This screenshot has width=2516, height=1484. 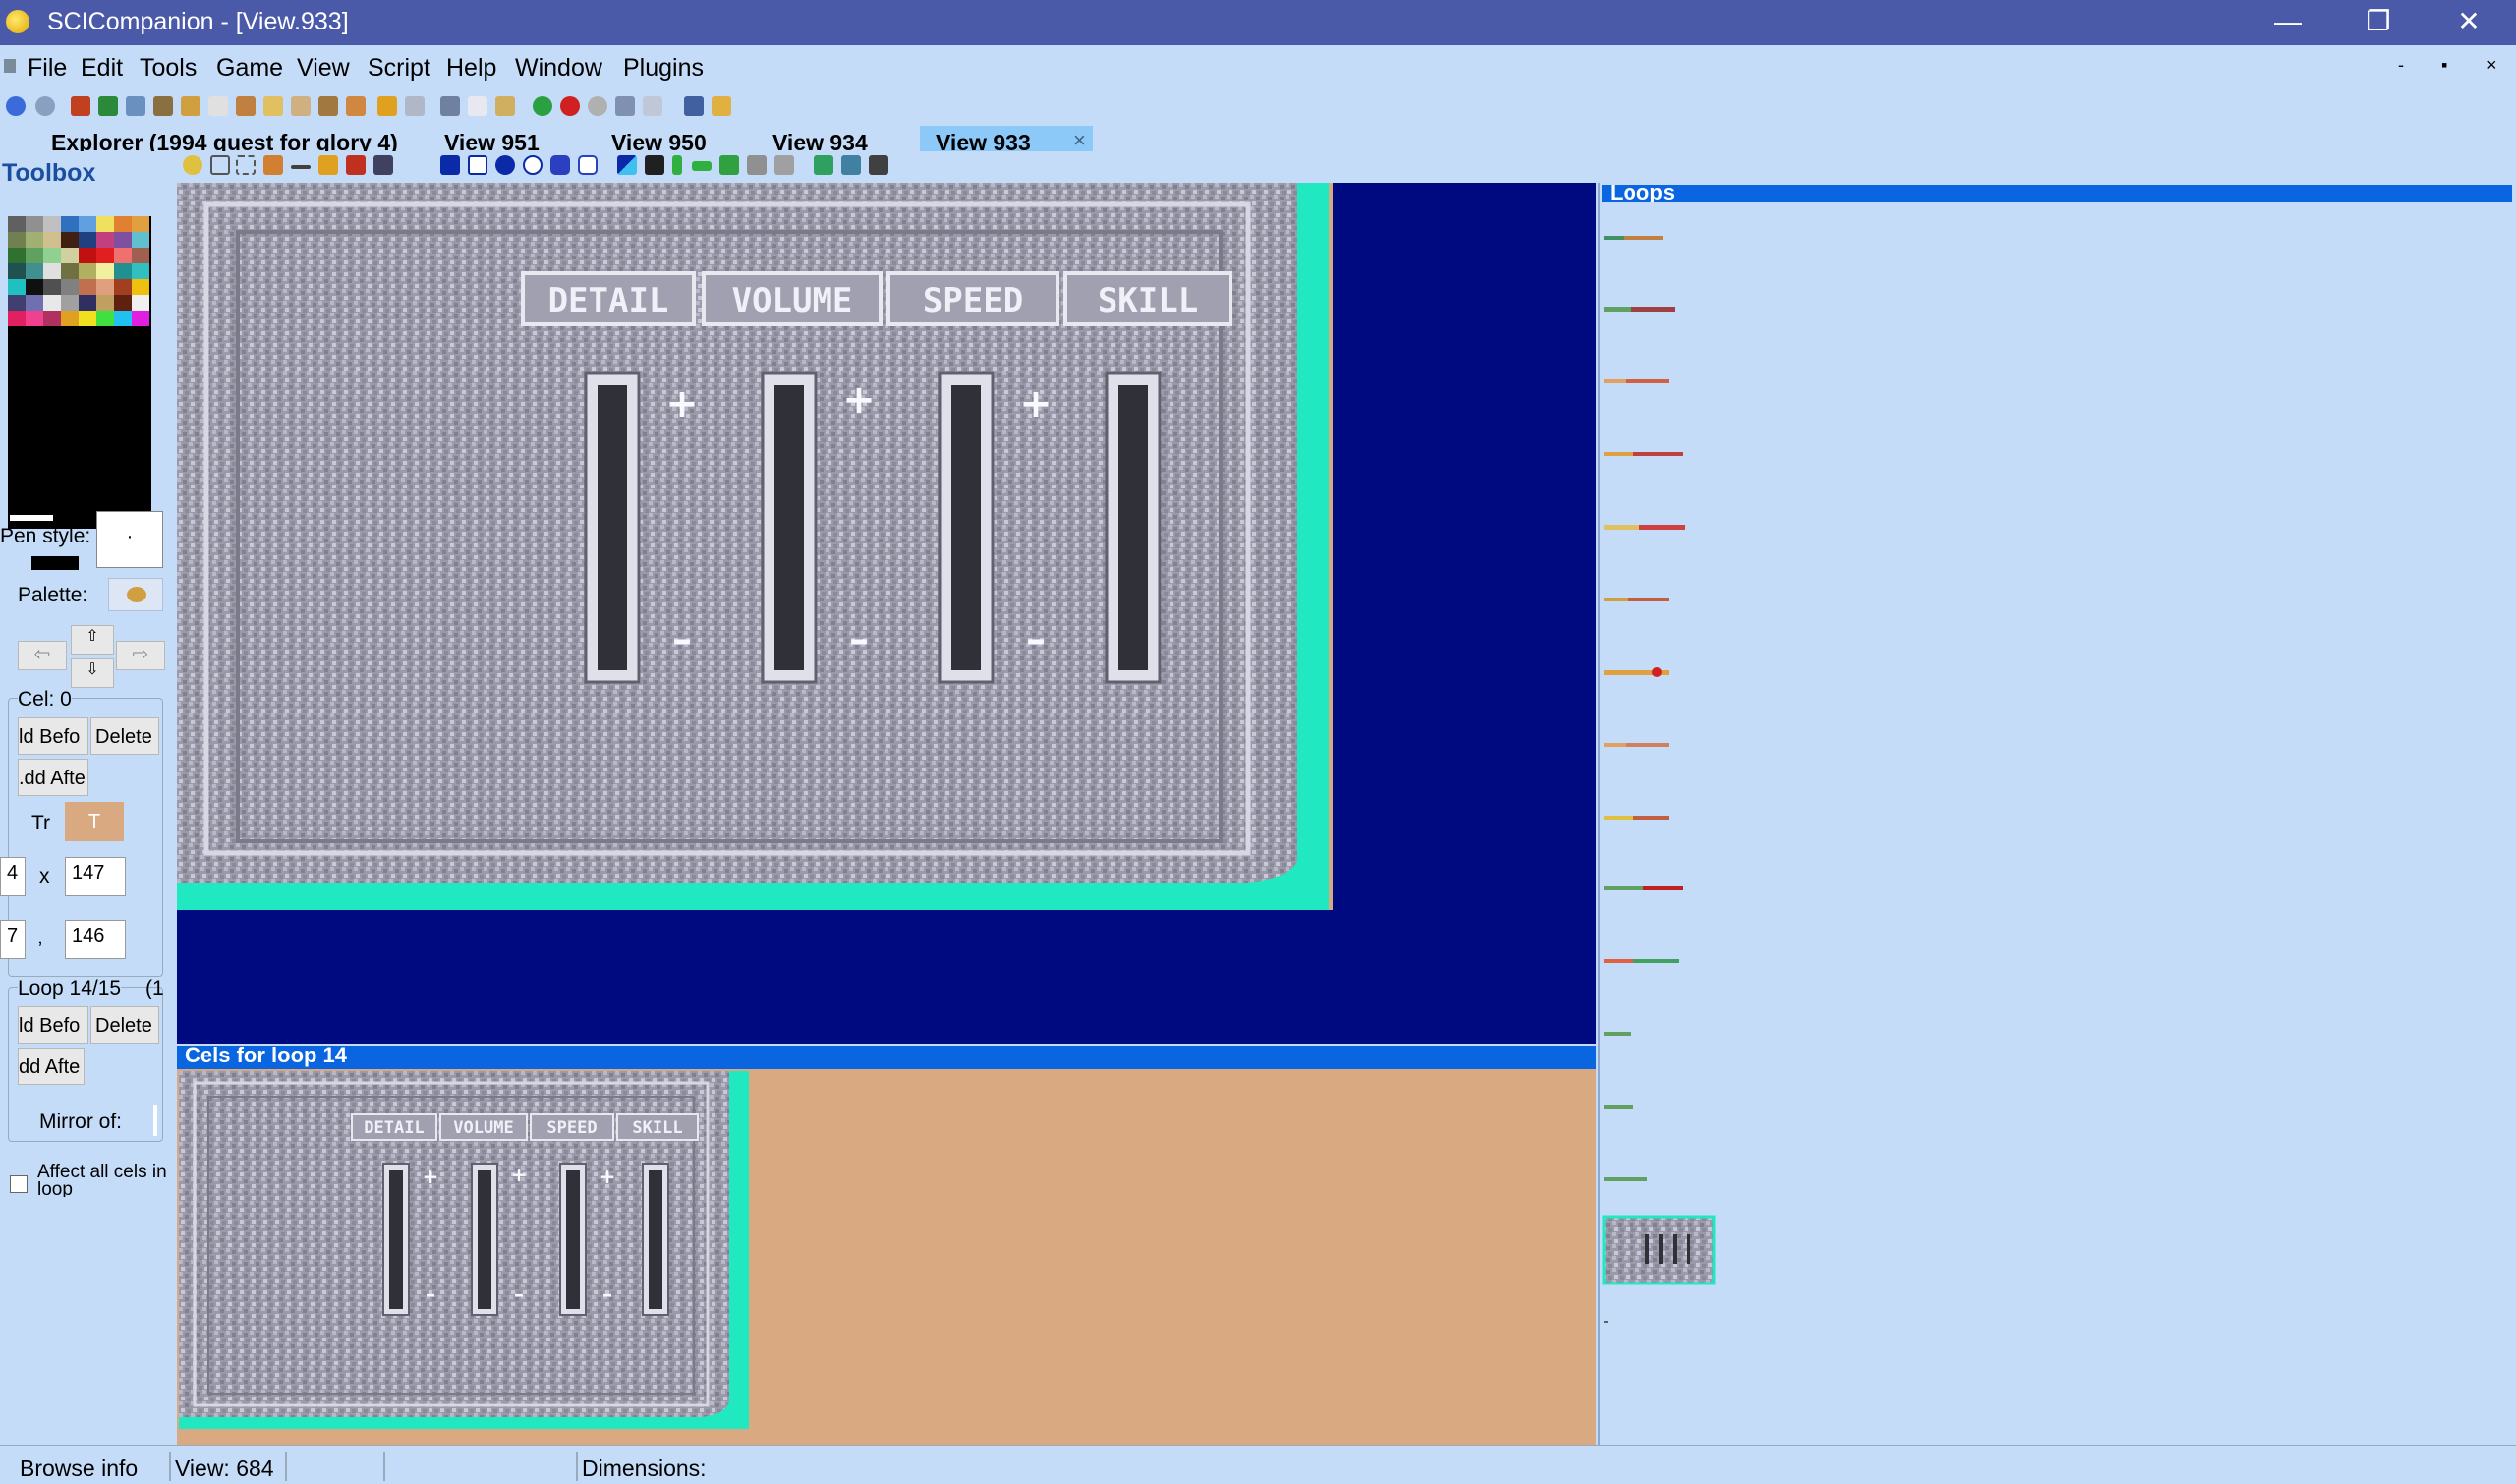 I want to click on eyedropper-icon, so click(x=383, y=165).